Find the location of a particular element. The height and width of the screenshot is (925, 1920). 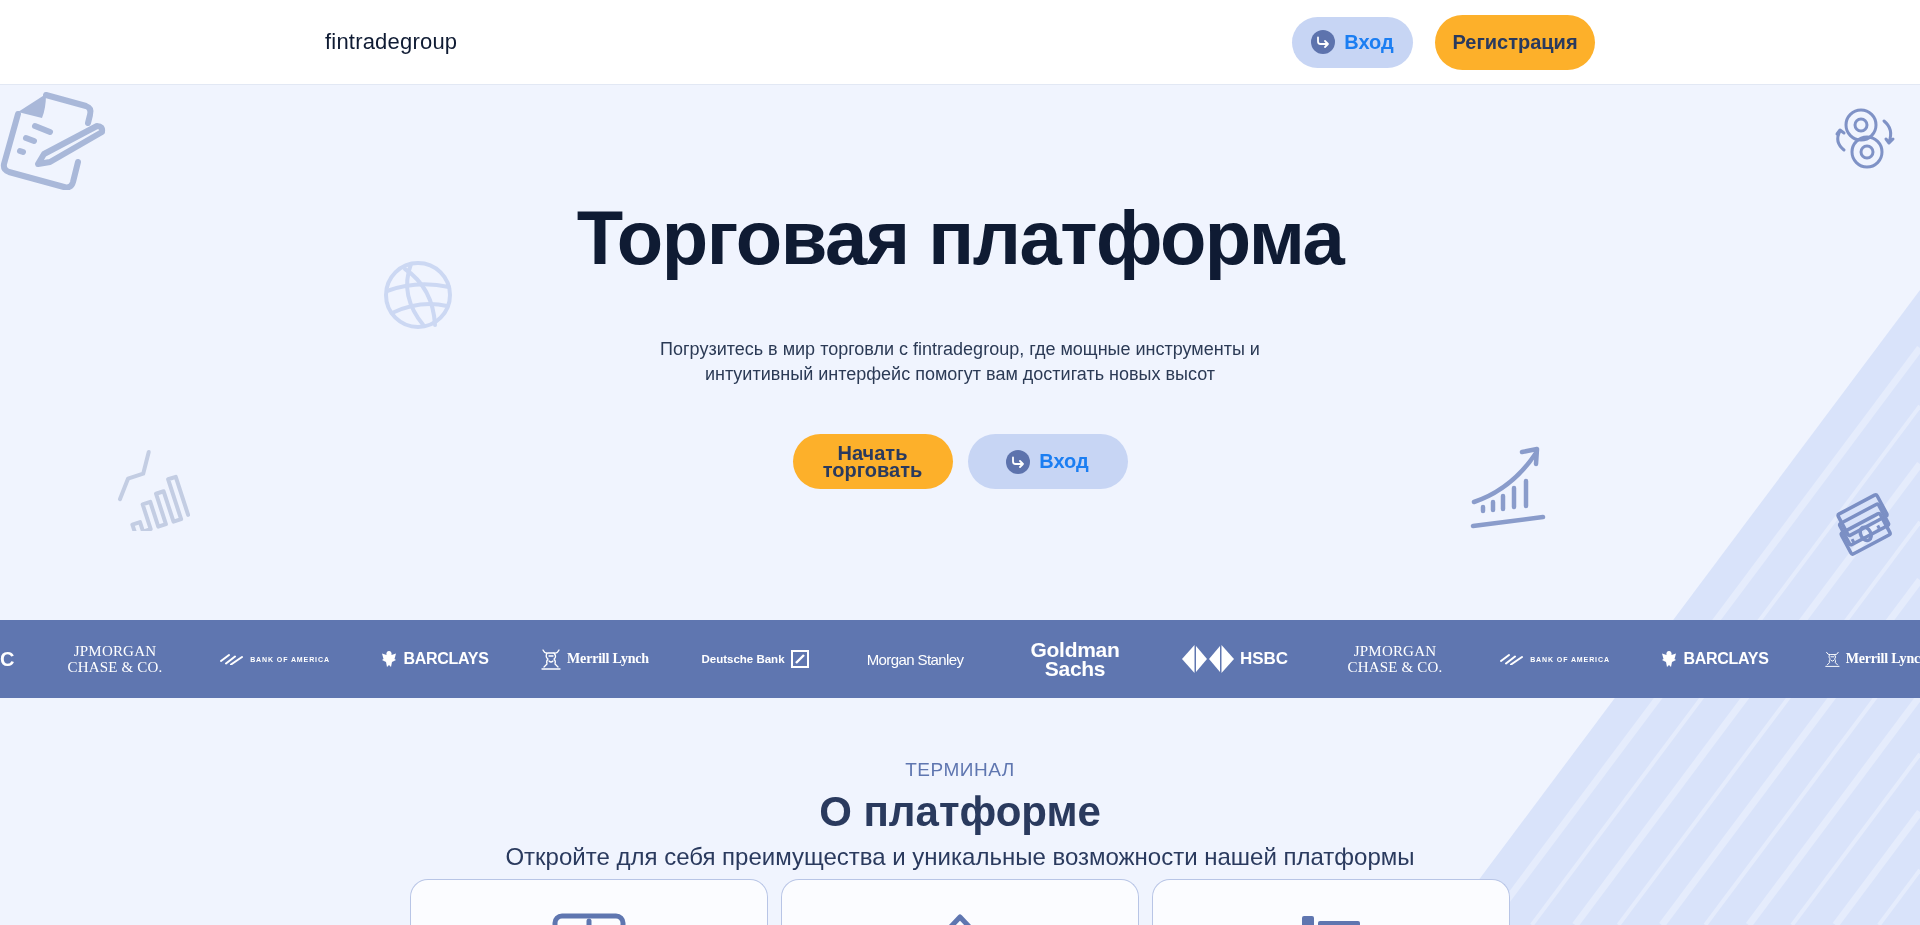

partner-name: Merrill Lync is located at coordinates (1882, 659).